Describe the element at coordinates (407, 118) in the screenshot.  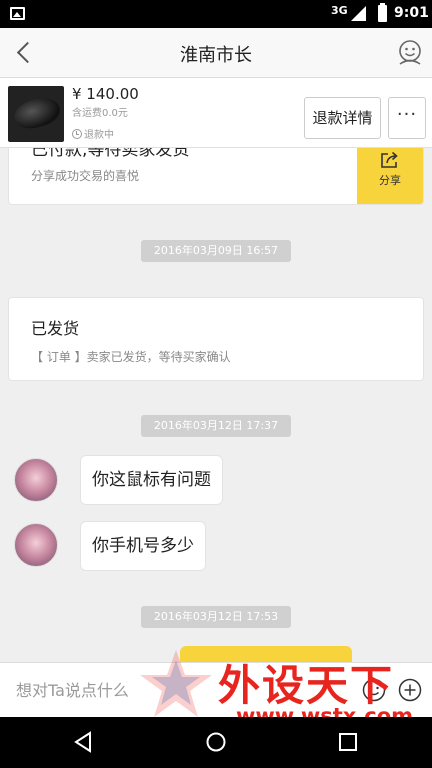
I see `more-options-button: ···` at that location.